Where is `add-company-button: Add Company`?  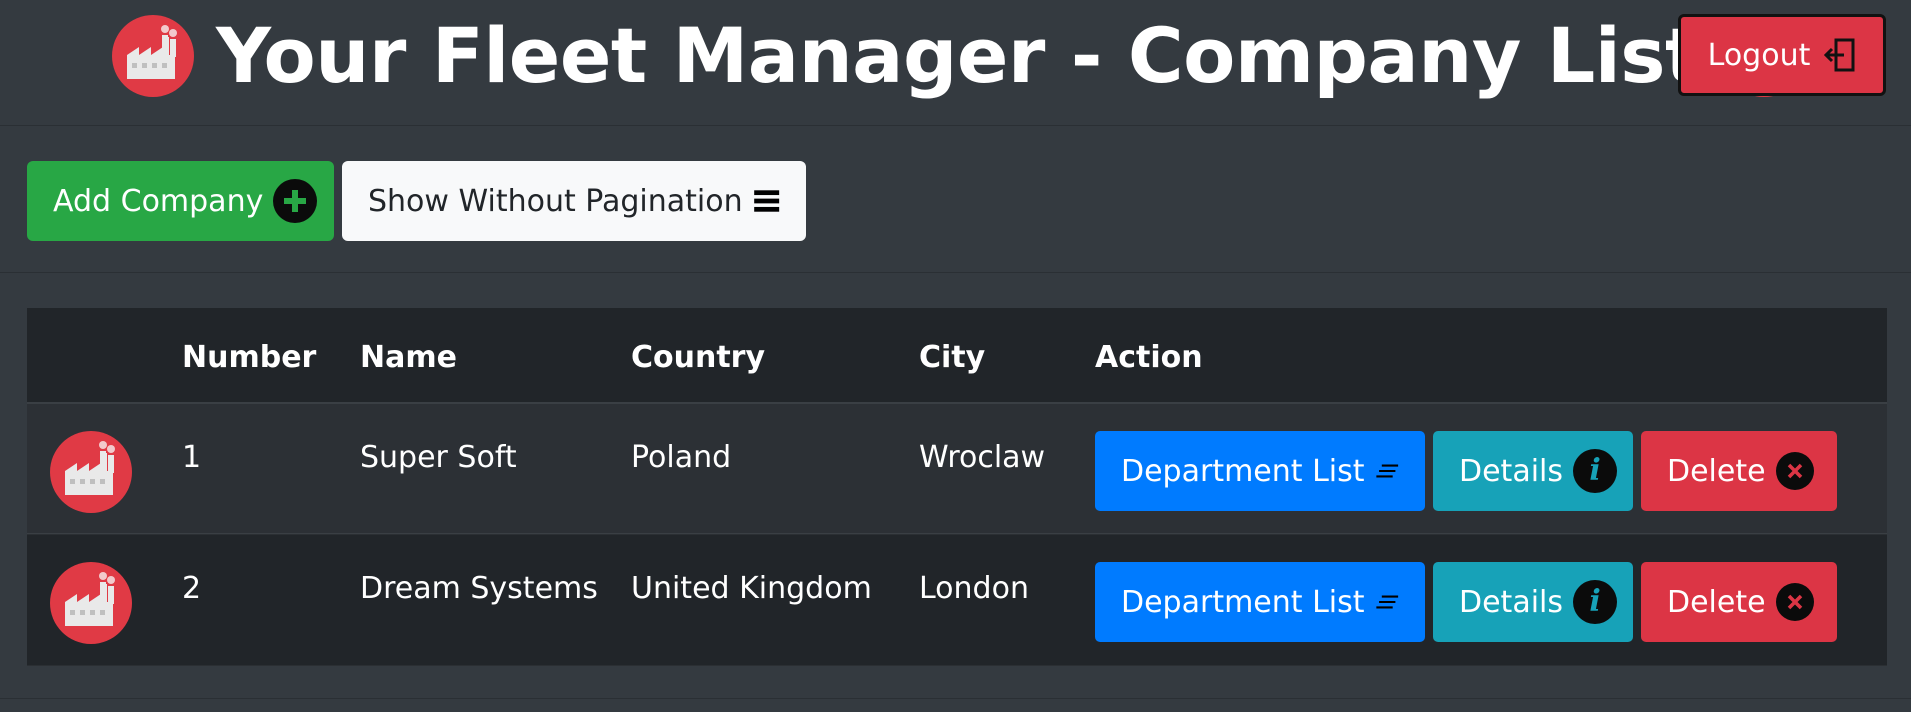 add-company-button: Add Company is located at coordinates (180, 201).